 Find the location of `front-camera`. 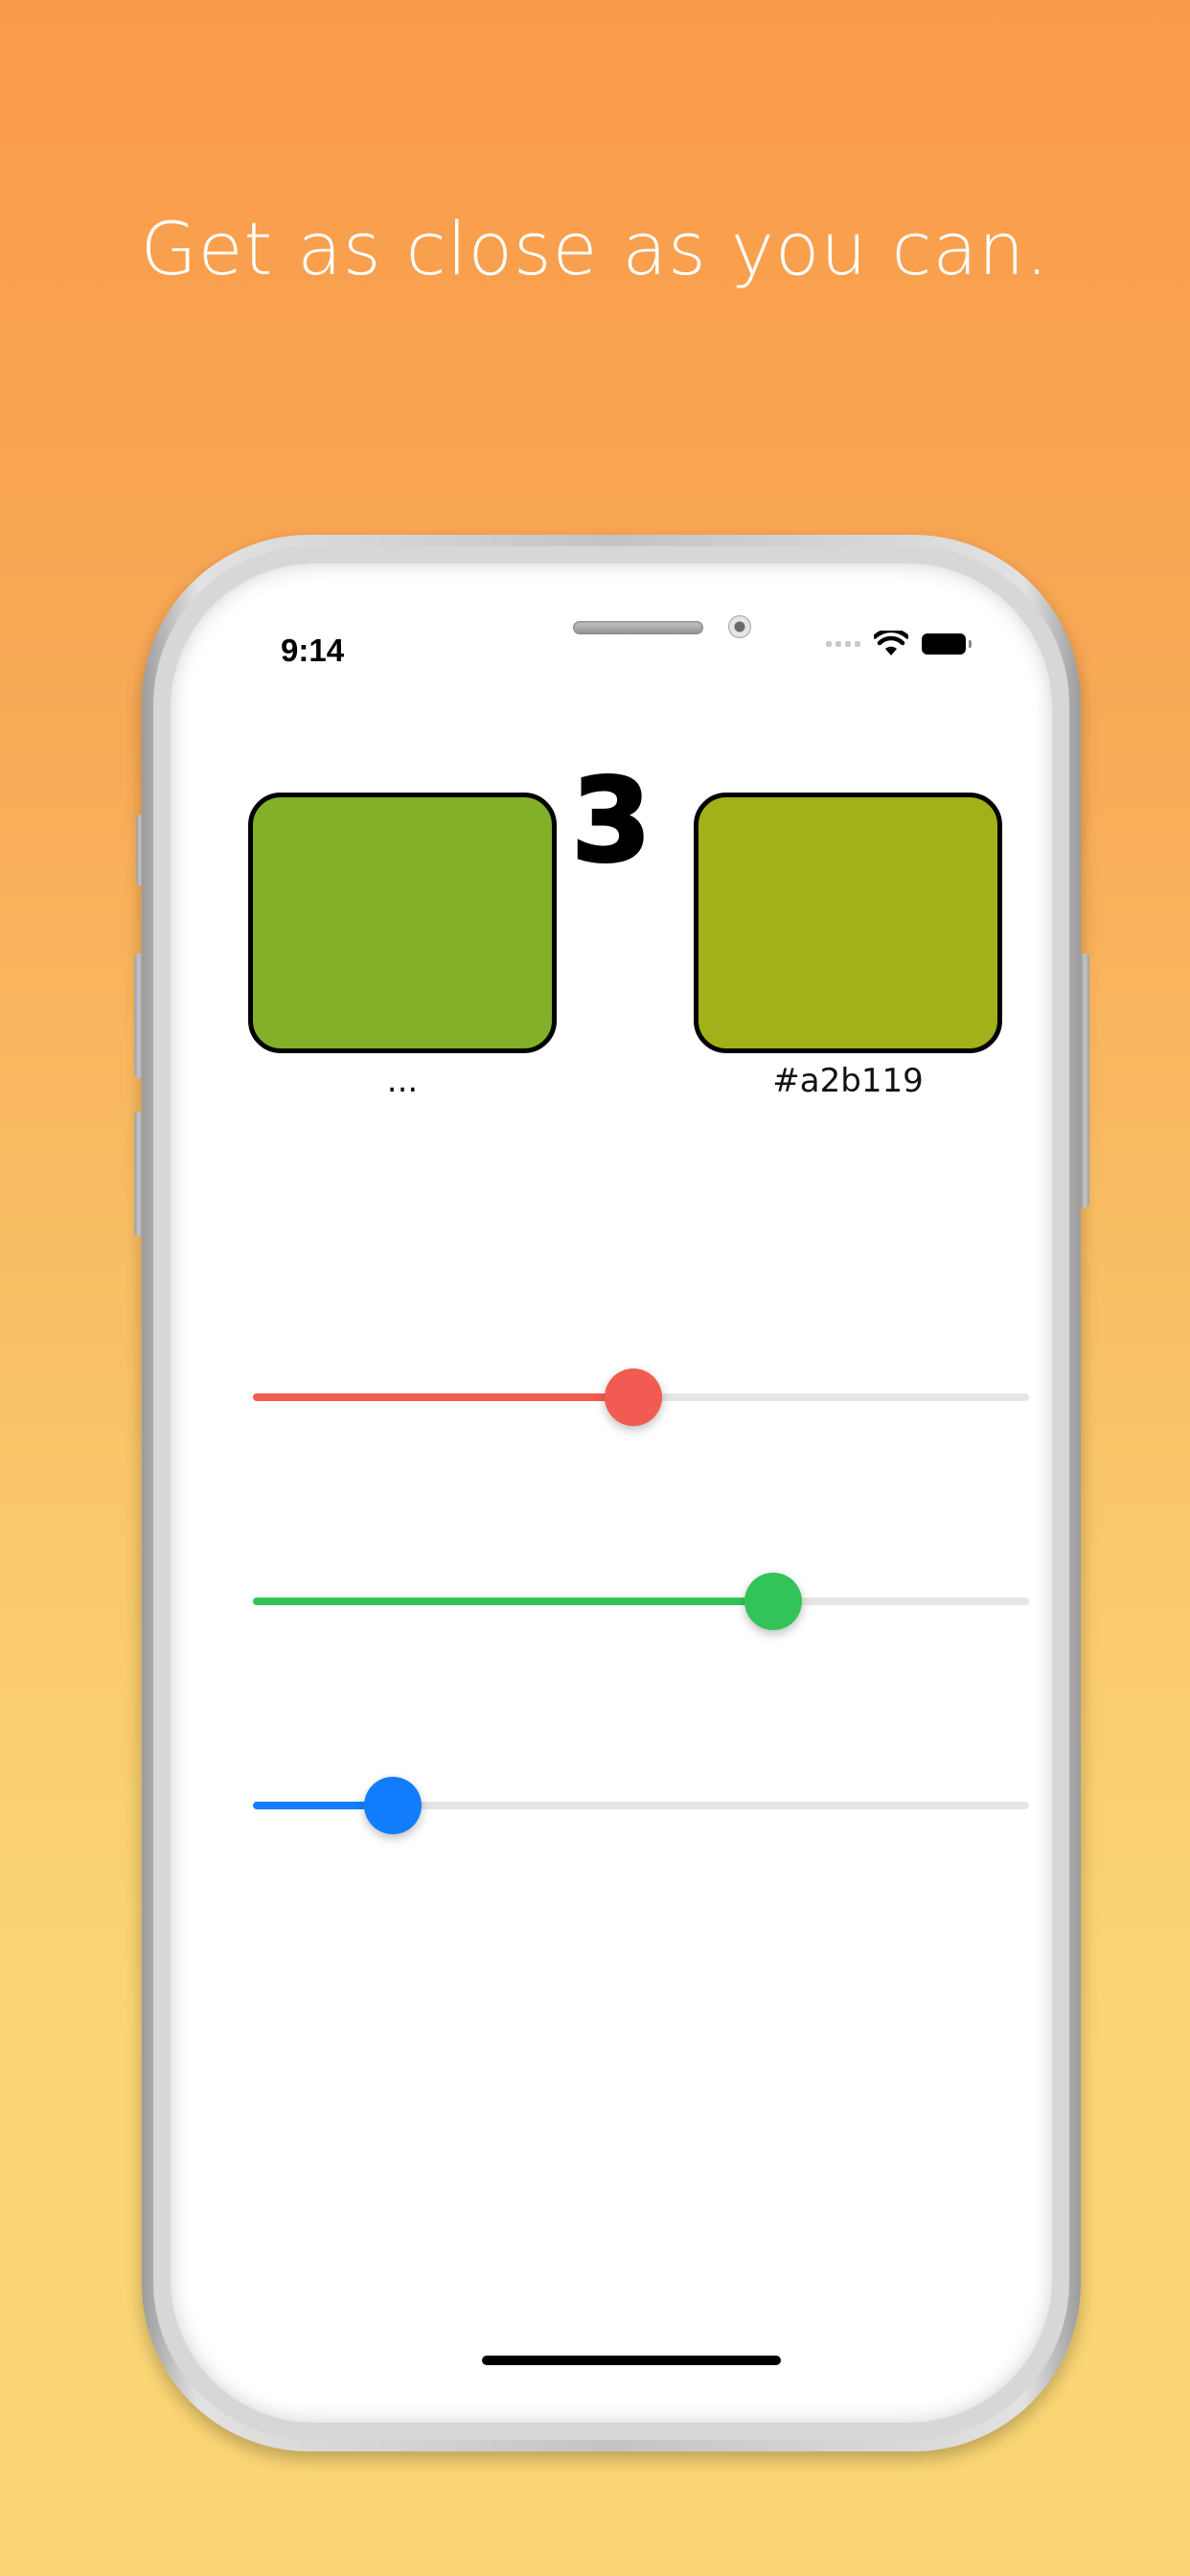

front-camera is located at coordinates (740, 626).